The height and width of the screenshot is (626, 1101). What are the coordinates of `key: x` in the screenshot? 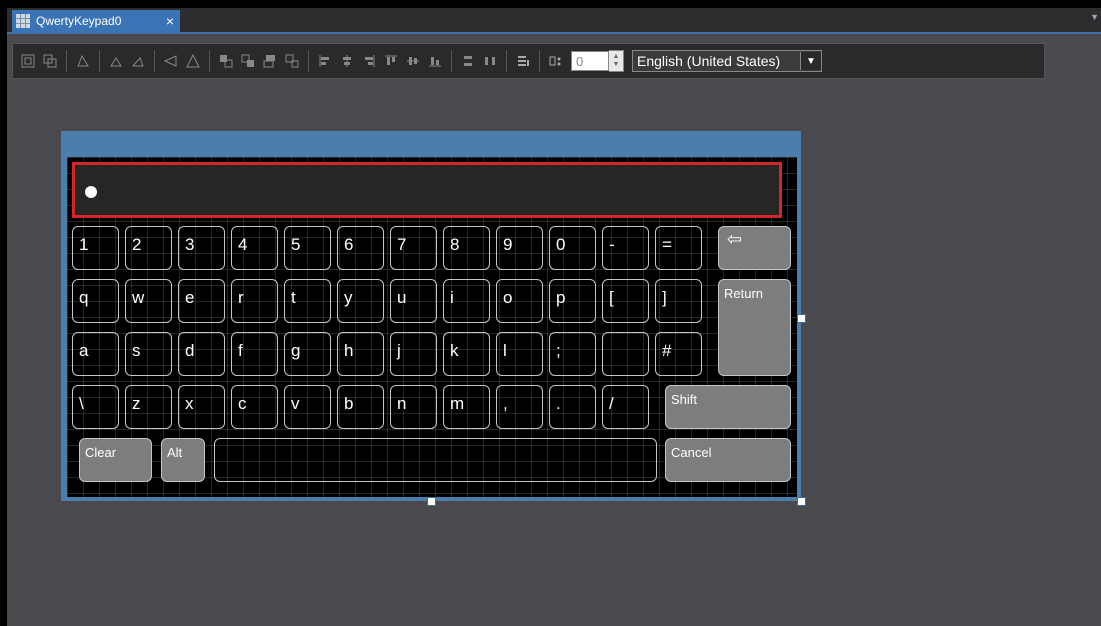 It's located at (201, 407).